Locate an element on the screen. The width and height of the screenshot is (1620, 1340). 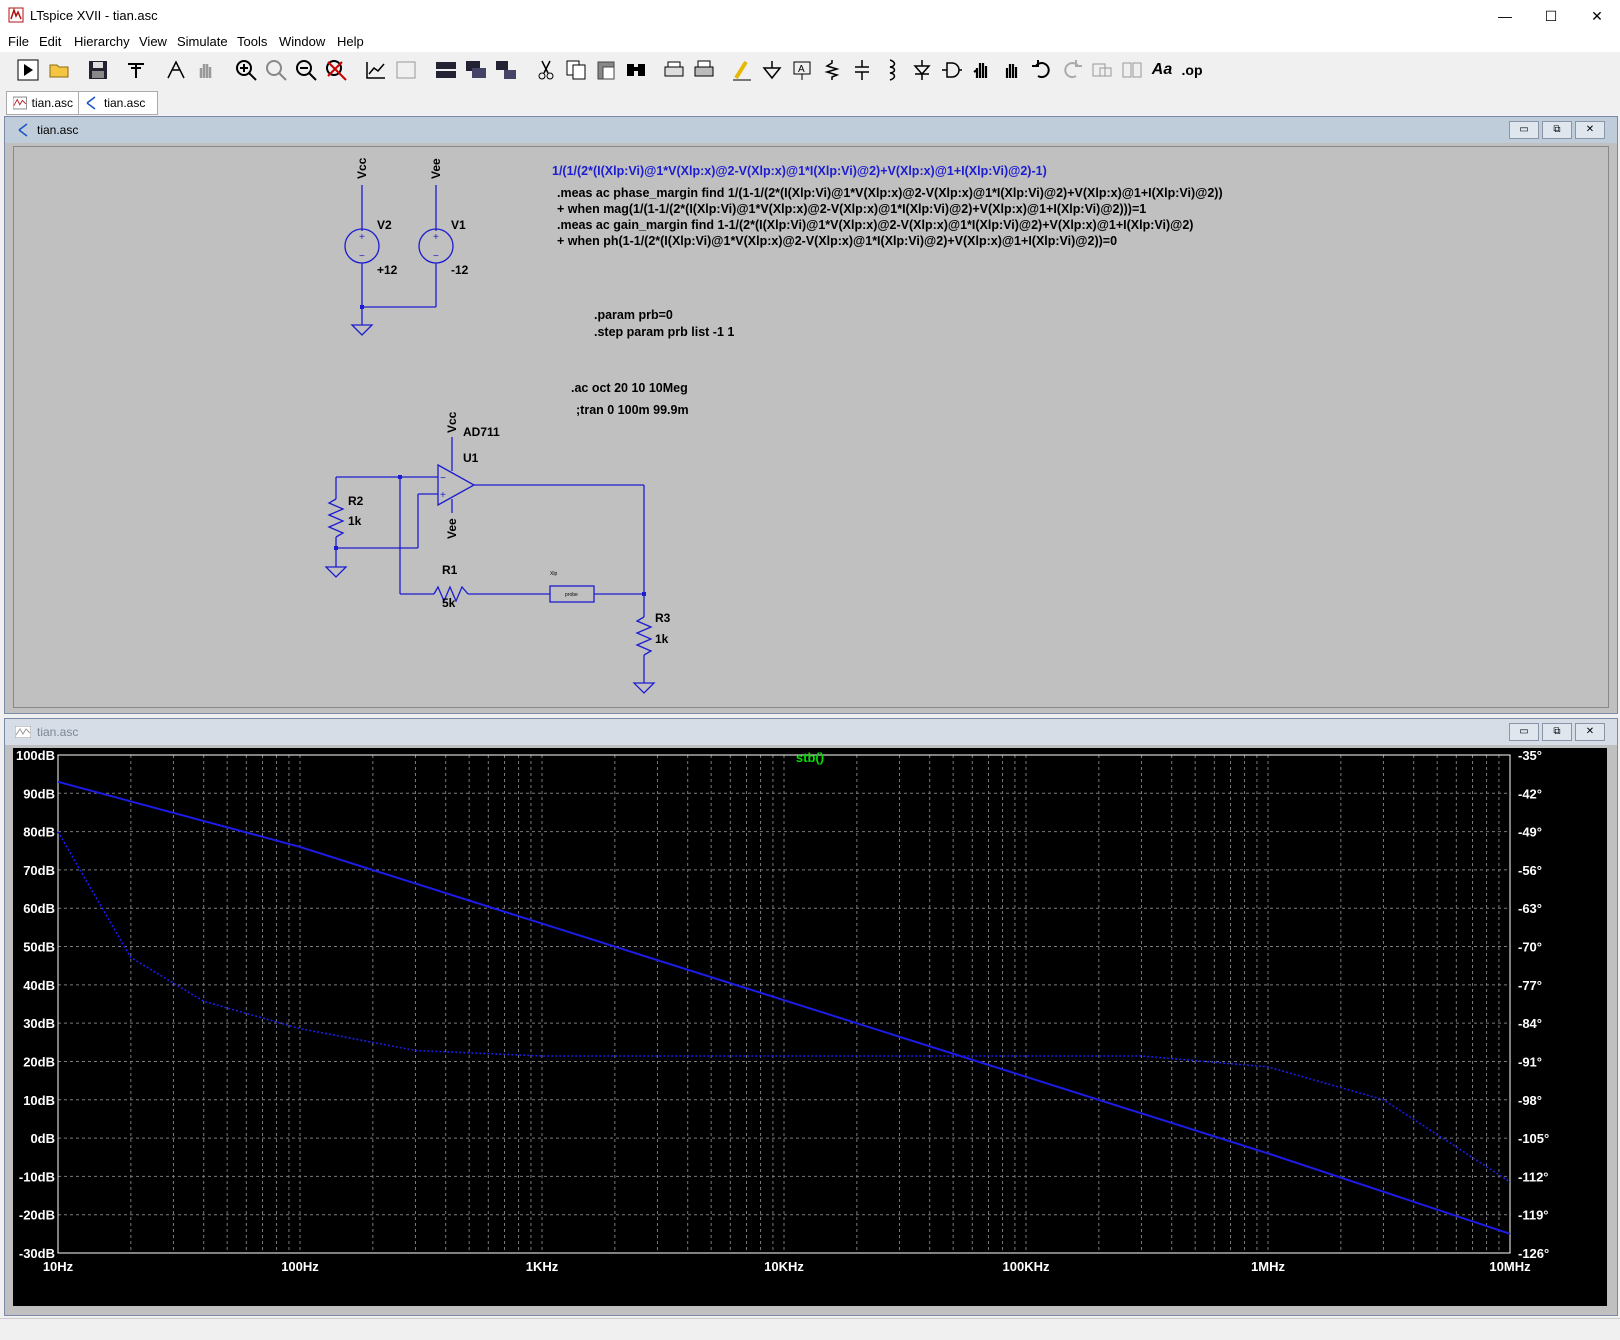
tab-schematic: tian.asc is located at coordinates (118, 103).